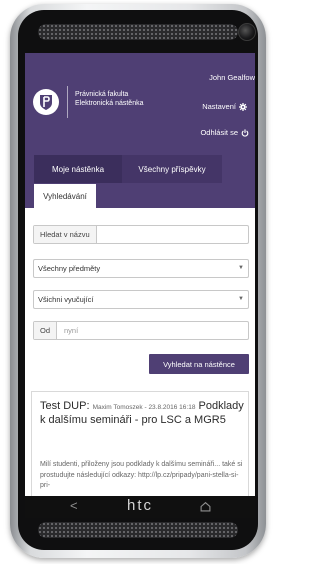 The width and height of the screenshot is (320, 564). I want to click on faculty-title: Právnická fakulta Elektronická nástěnka, so click(109, 99).